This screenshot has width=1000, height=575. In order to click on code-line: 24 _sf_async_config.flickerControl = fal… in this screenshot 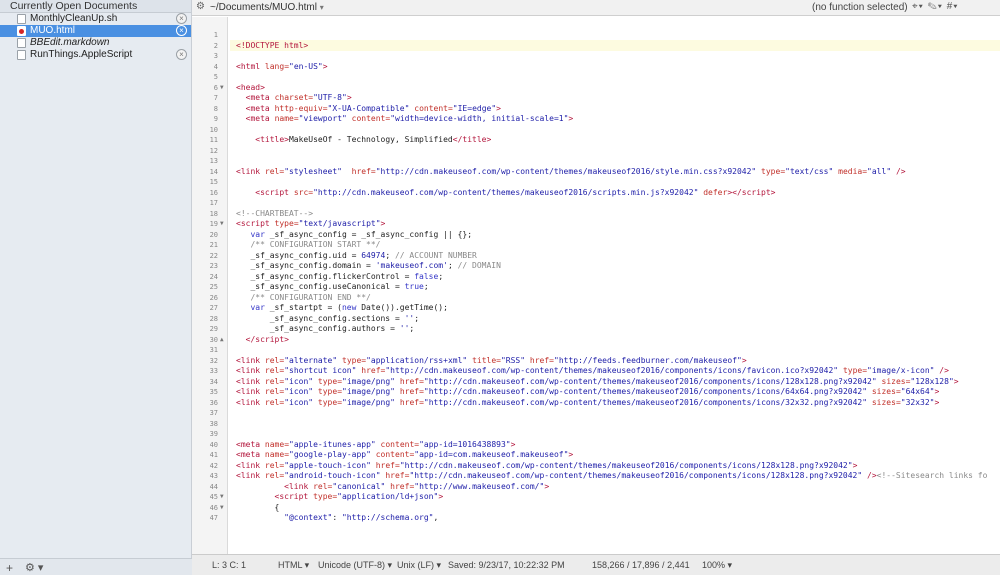, I will do `click(596, 277)`.